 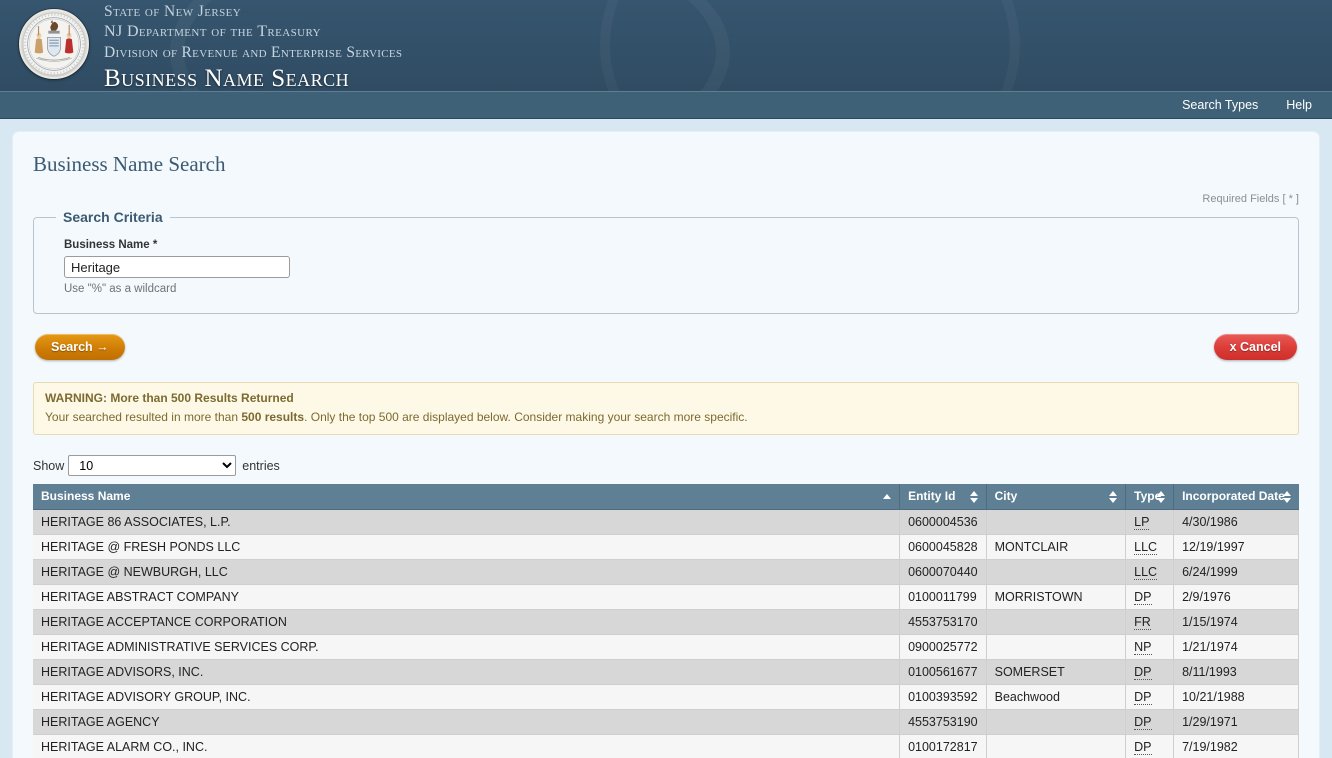 What do you see at coordinates (943, 672) in the screenshot?
I see `cell-entity-id: 0100561677` at bounding box center [943, 672].